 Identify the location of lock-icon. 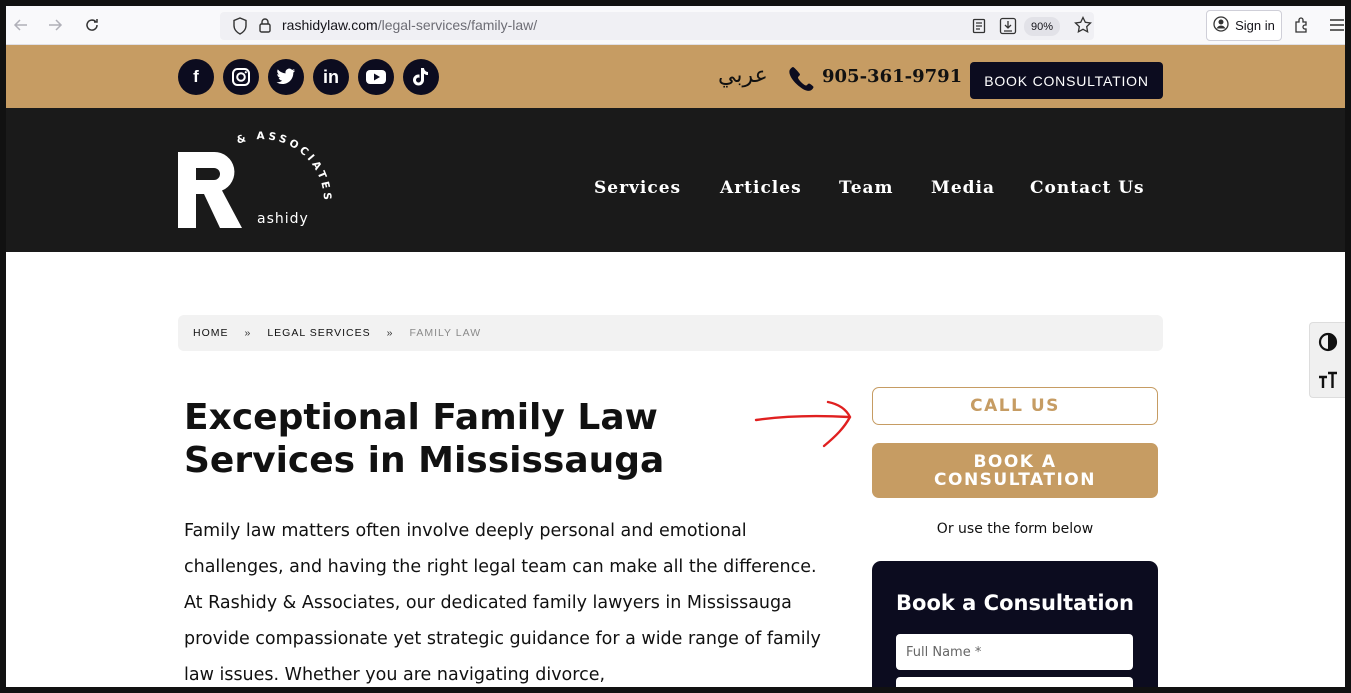
(265, 27).